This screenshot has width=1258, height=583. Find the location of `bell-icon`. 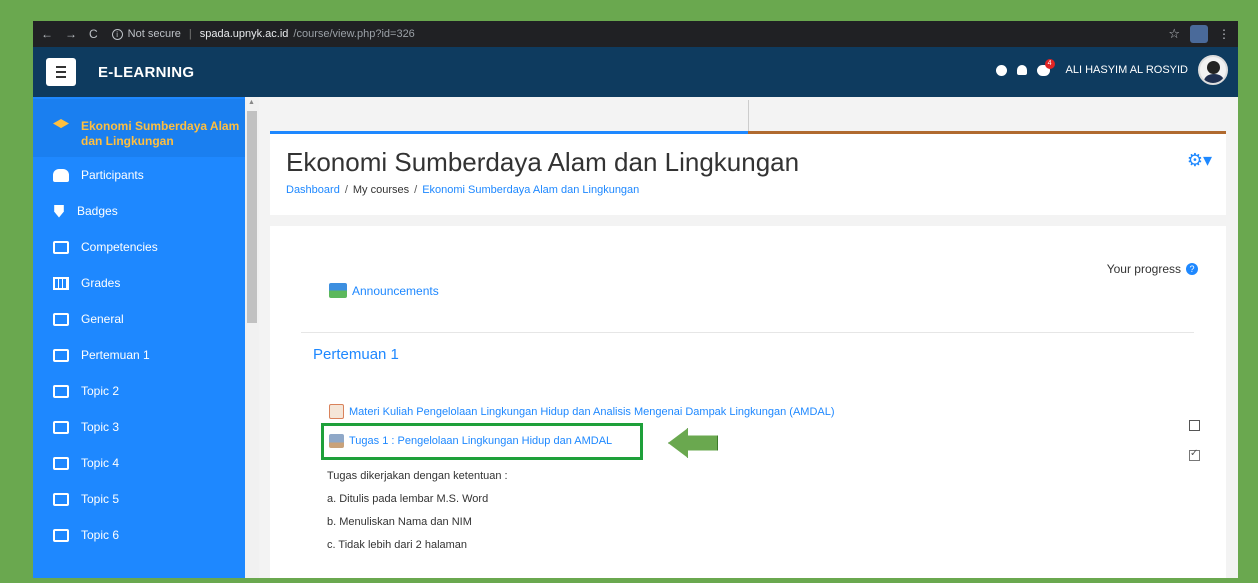

bell-icon is located at coordinates (1021, 70).